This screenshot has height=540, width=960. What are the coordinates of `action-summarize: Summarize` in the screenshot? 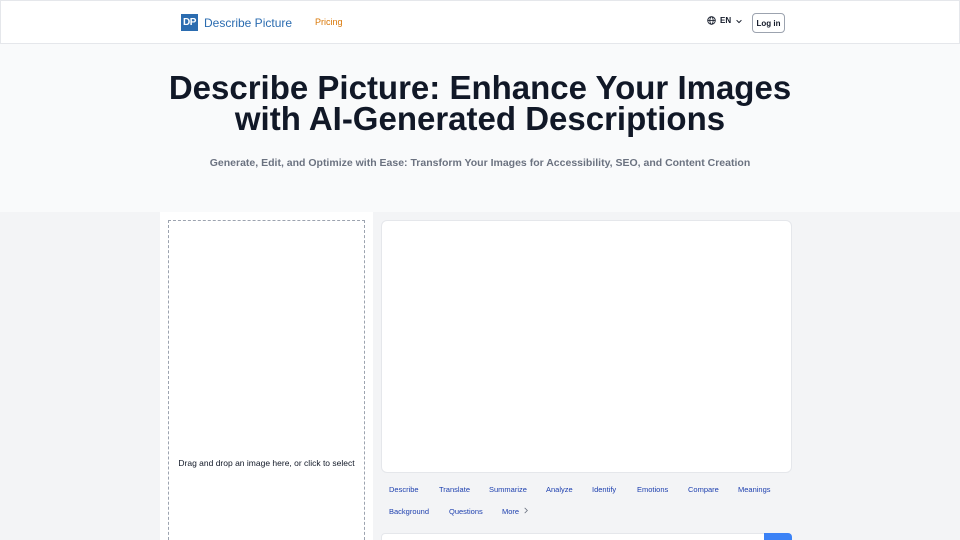 It's located at (508, 489).